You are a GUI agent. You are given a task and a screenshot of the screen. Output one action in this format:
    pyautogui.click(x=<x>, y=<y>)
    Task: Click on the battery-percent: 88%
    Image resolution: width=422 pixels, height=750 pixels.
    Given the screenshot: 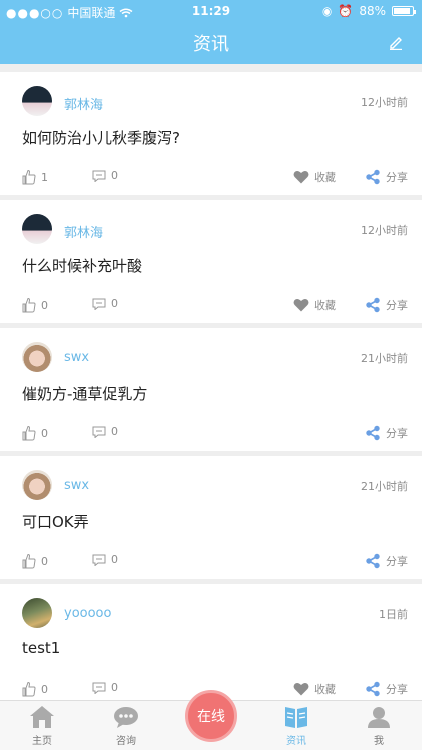 What is the action you would take?
    pyautogui.click(x=372, y=11)
    